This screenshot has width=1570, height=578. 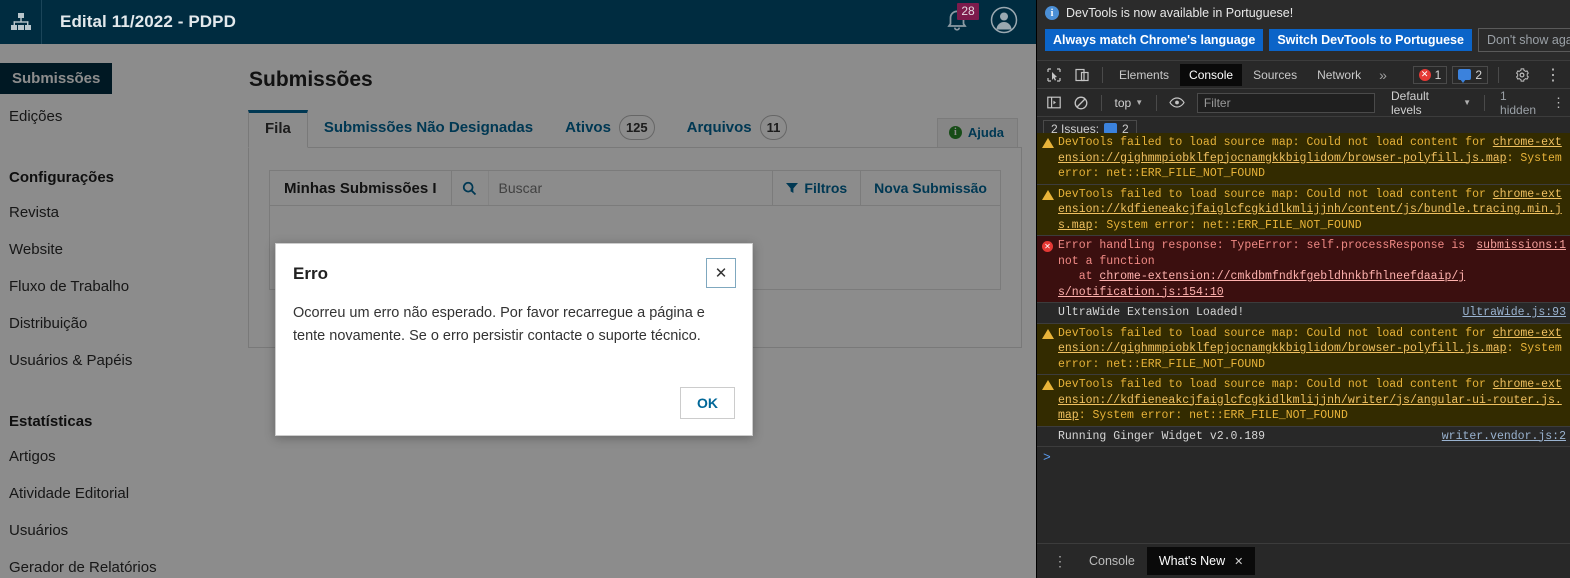 I want to click on tab-console: Console, so click(x=1211, y=74).